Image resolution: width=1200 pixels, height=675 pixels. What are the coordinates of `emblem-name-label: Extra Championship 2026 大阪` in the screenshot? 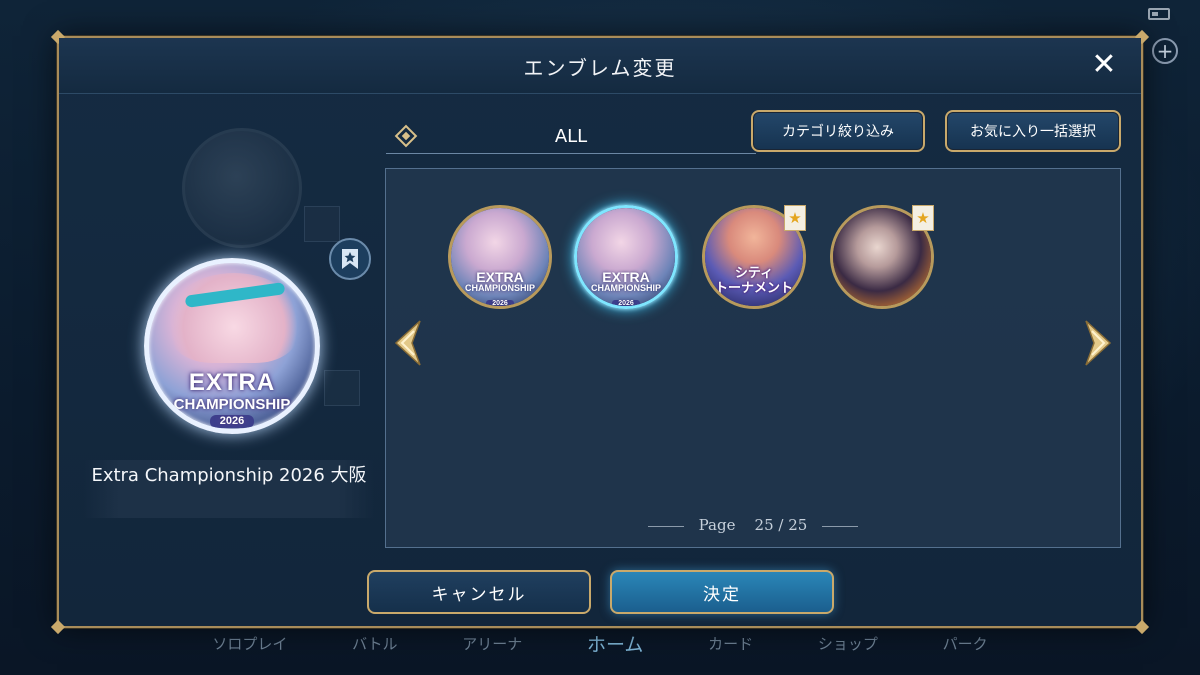 It's located at (229, 489).